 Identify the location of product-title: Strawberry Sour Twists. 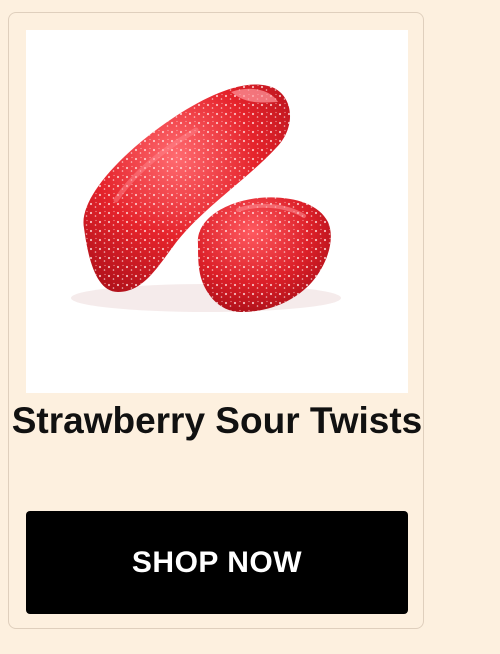
(217, 421).